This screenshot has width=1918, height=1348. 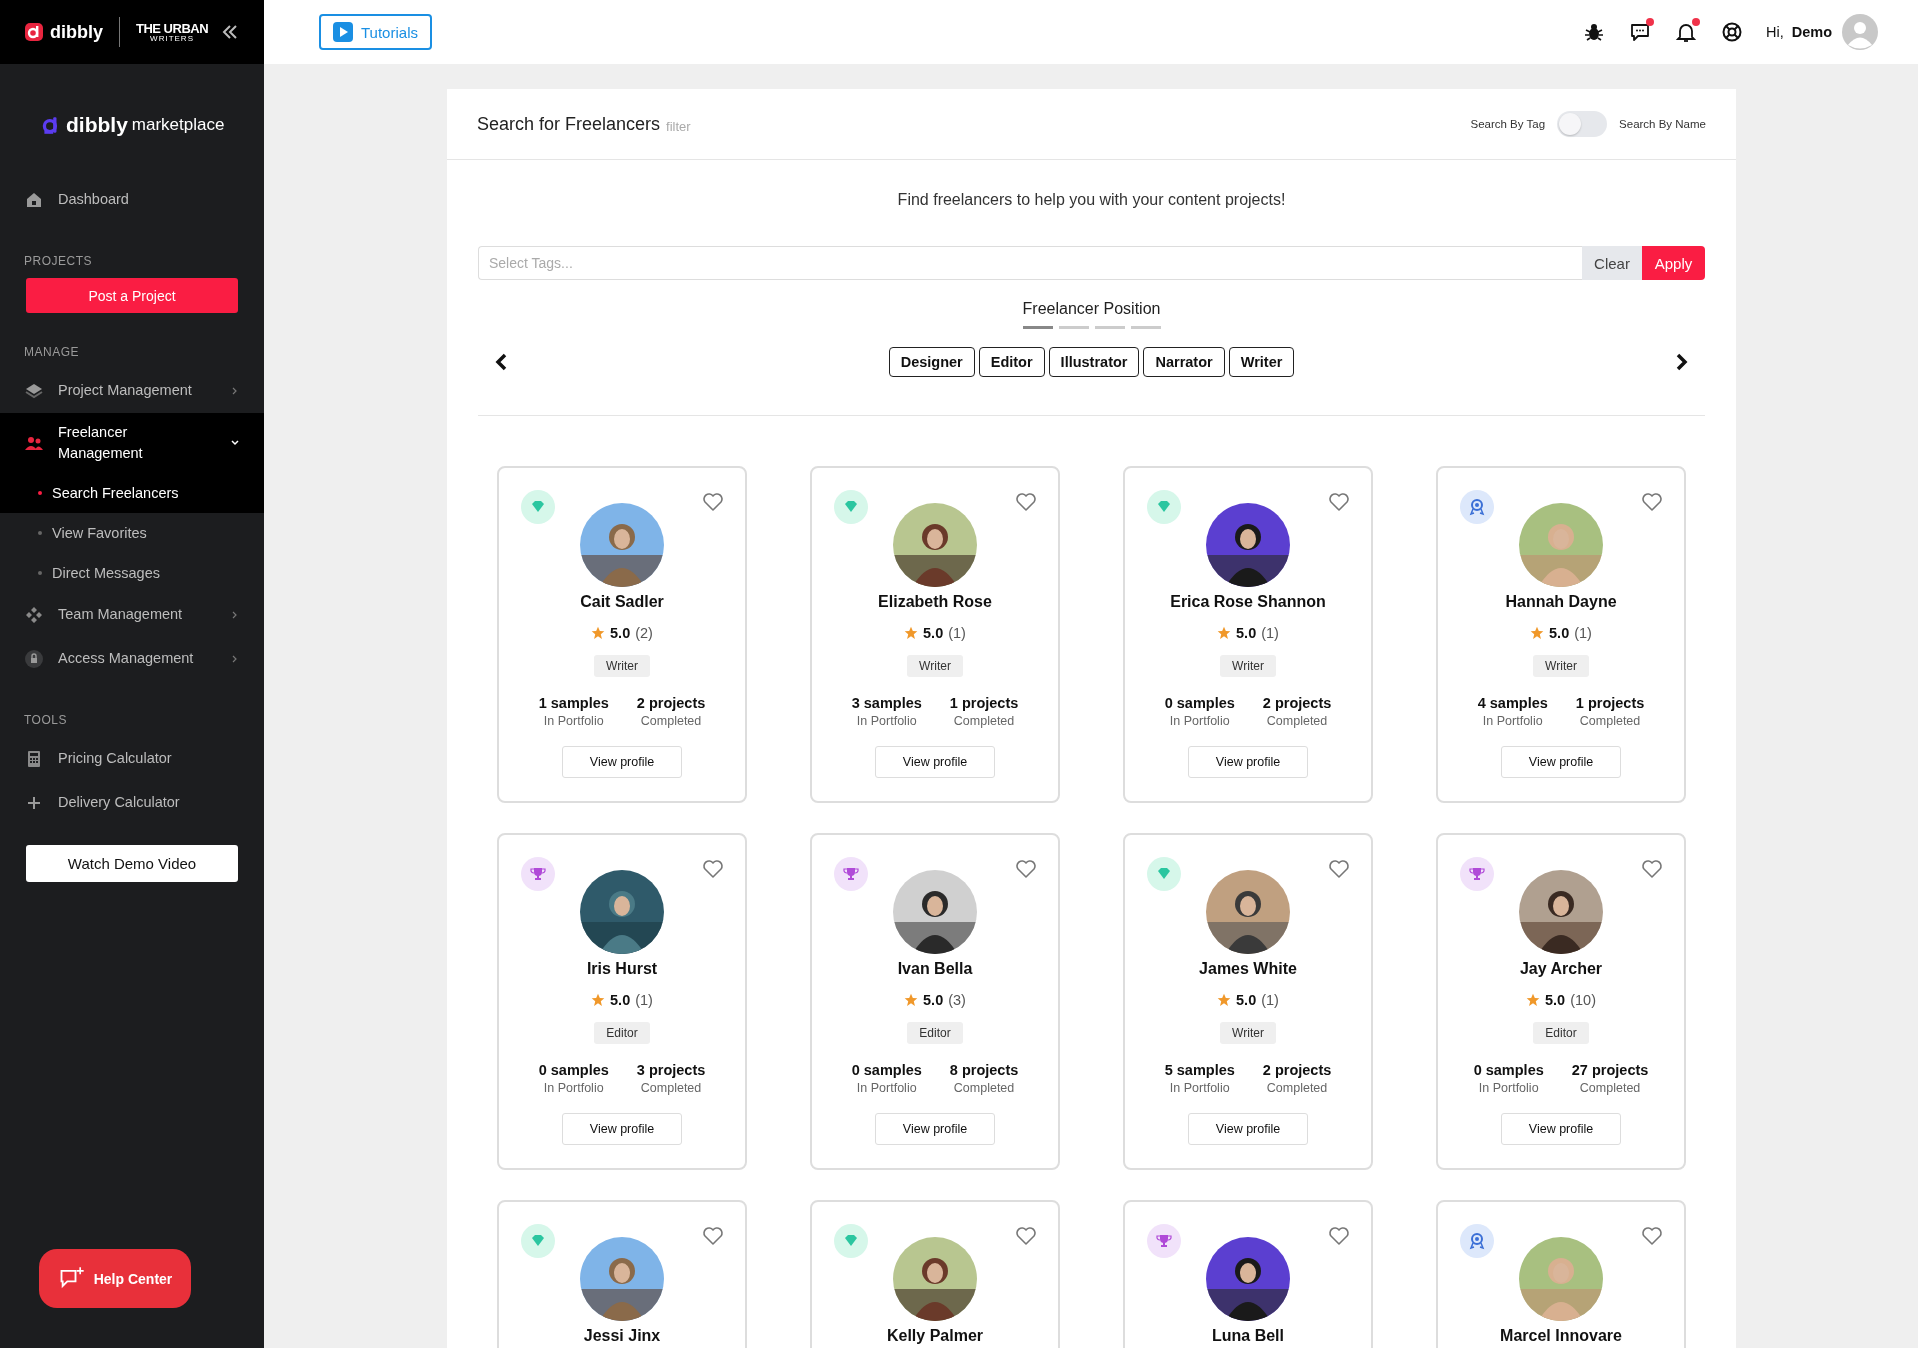 I want to click on apply-button: Apply, so click(x=1673, y=263).